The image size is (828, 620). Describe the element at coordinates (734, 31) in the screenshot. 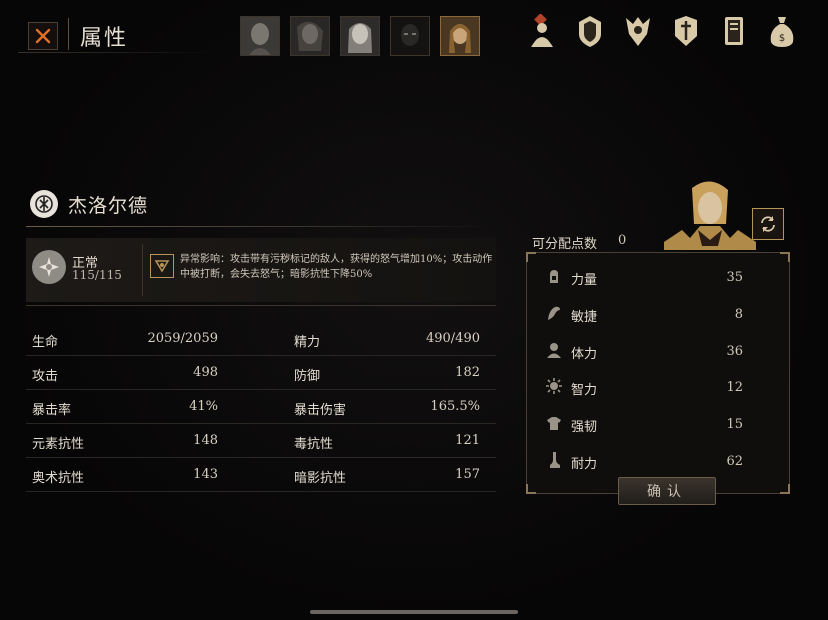

I see `book-icon` at that location.